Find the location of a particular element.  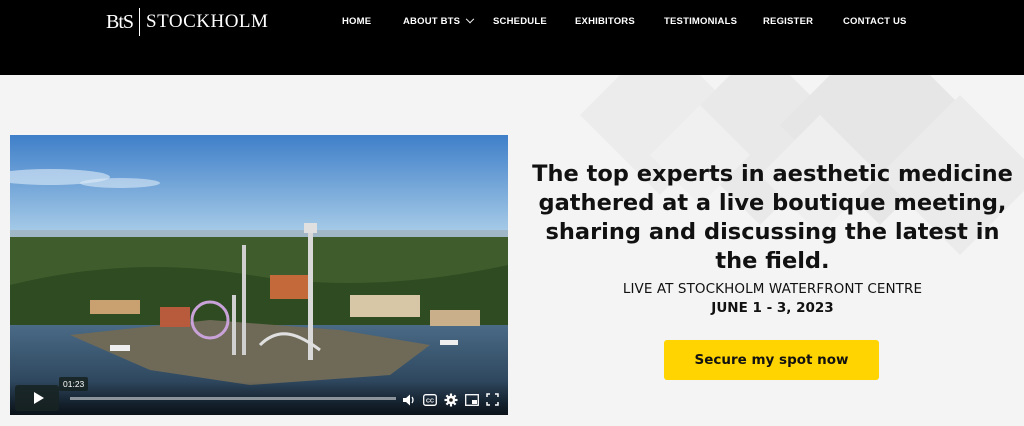

video-time-badge: 01:23 is located at coordinates (74, 384).